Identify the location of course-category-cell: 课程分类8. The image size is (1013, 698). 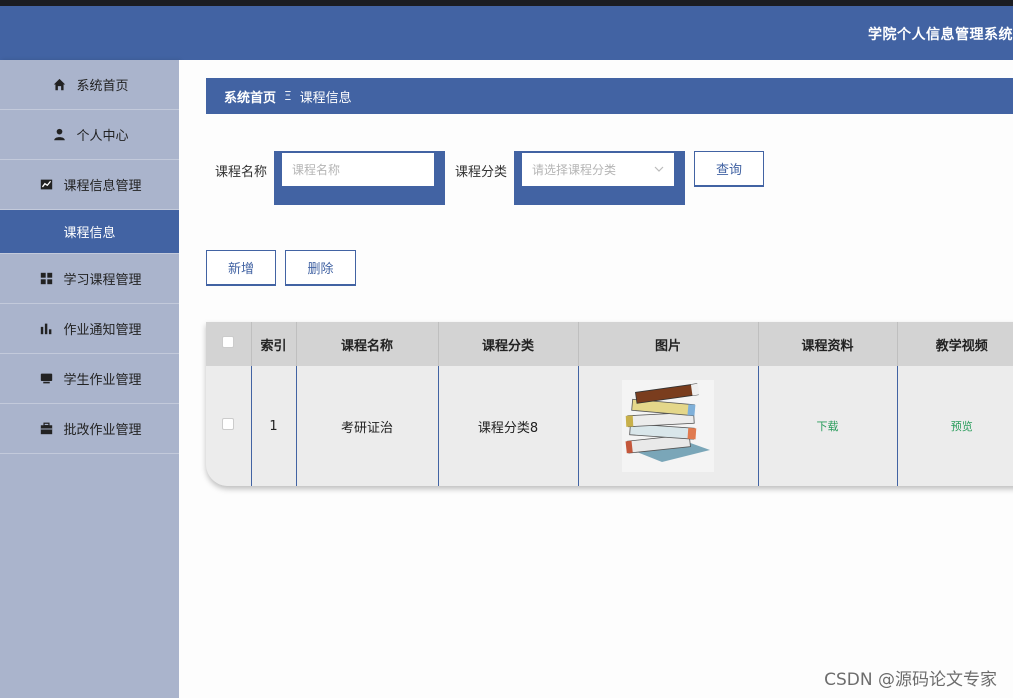
(508, 426).